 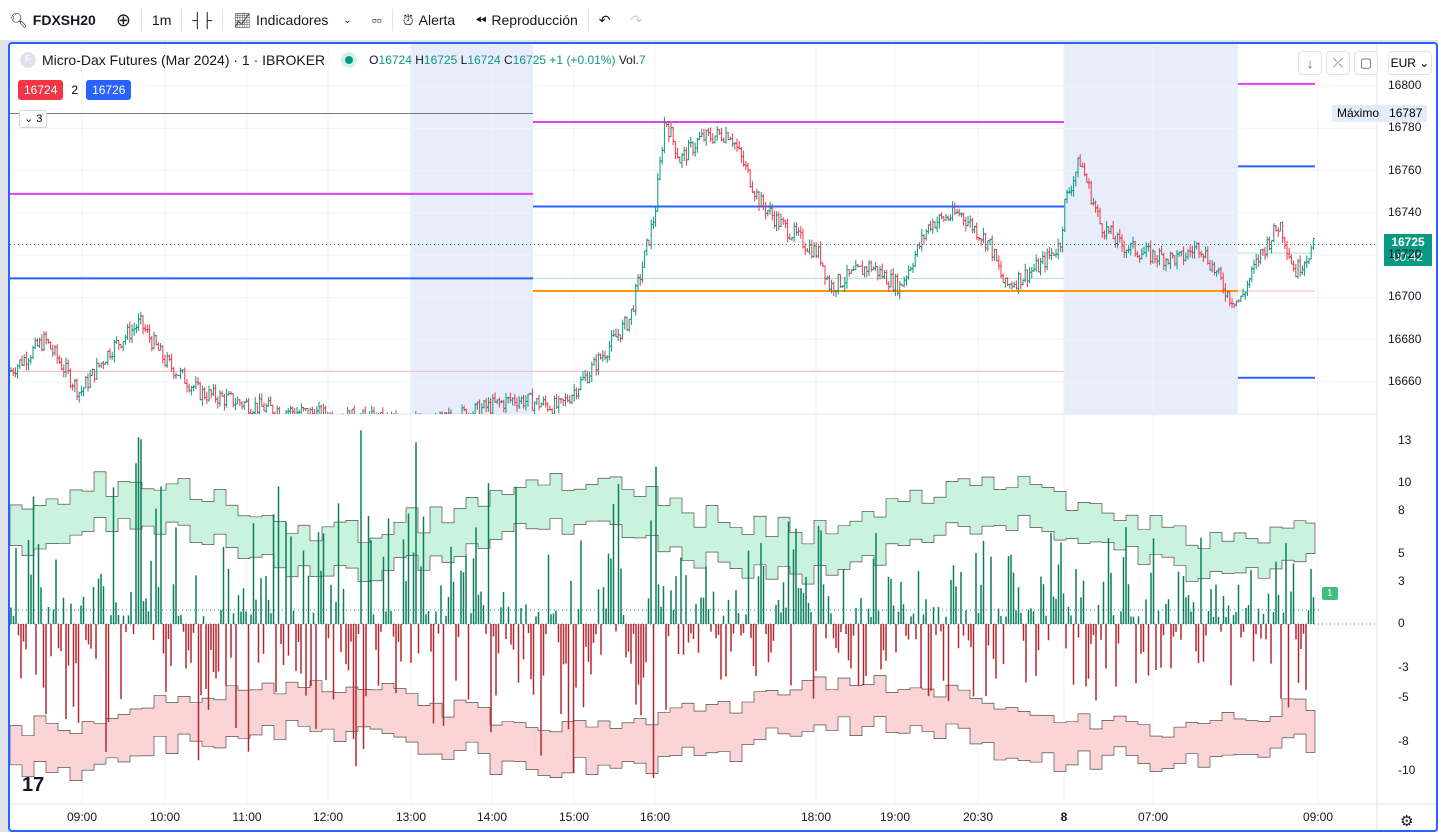 I want to click on alarm-icon: ⏰︎, so click(x=408, y=19).